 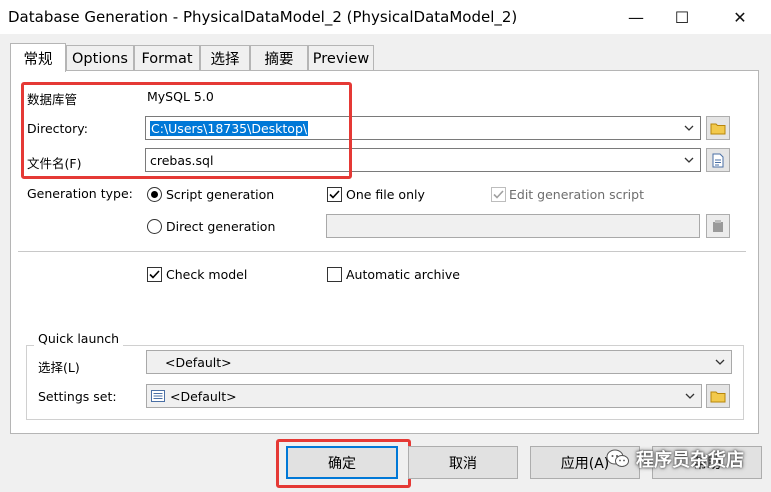 I want to click on one-file-only-label: One file only, so click(x=385, y=194).